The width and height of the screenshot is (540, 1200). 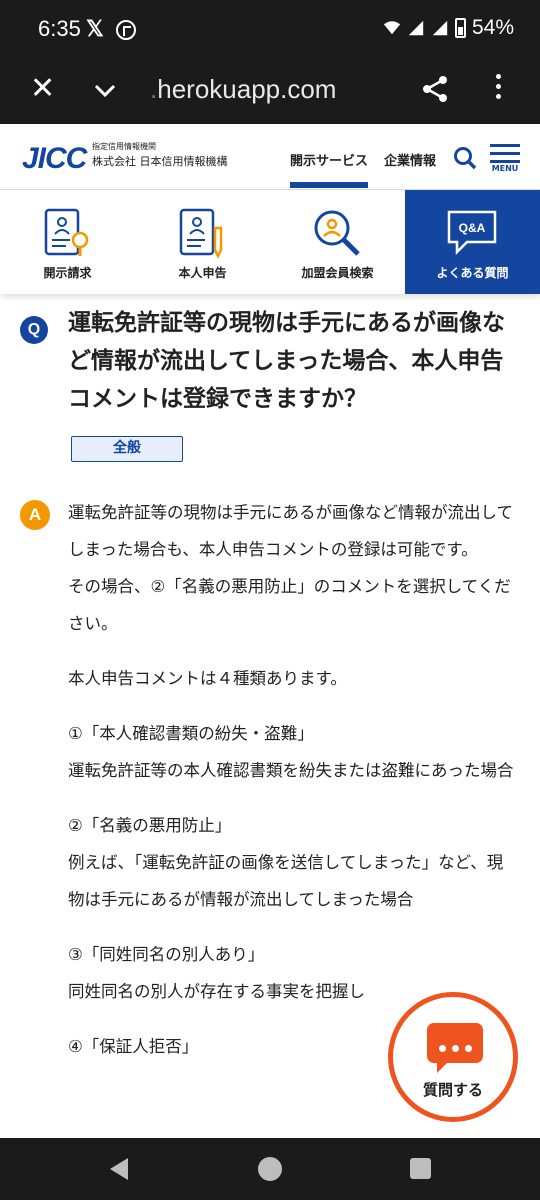 I want to click on home-icon, so click(x=270, y=1169).